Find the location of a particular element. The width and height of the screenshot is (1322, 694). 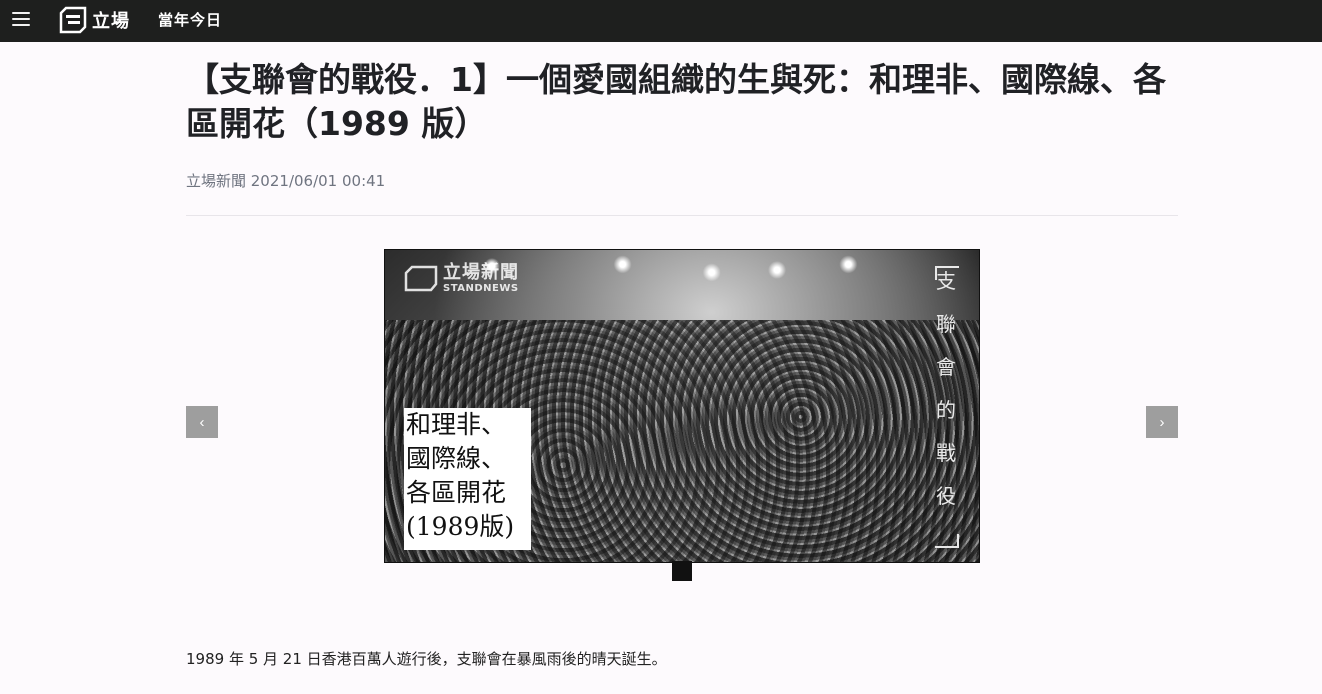

caption-line: 各區開花 is located at coordinates (456, 492).